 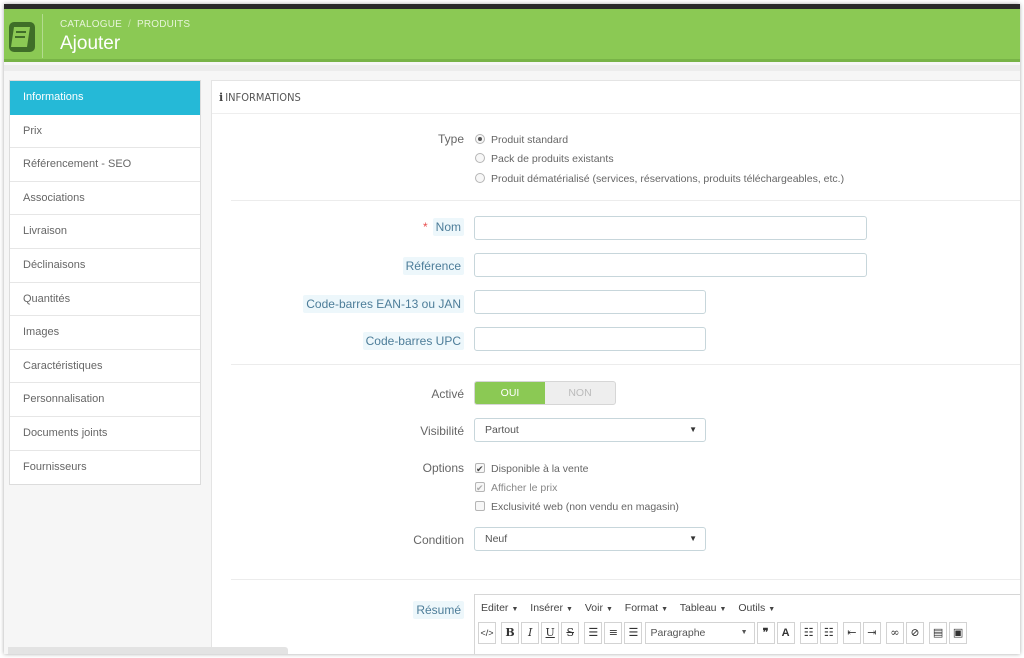 I want to click on media-icon: ▤, so click(x=938, y=633).